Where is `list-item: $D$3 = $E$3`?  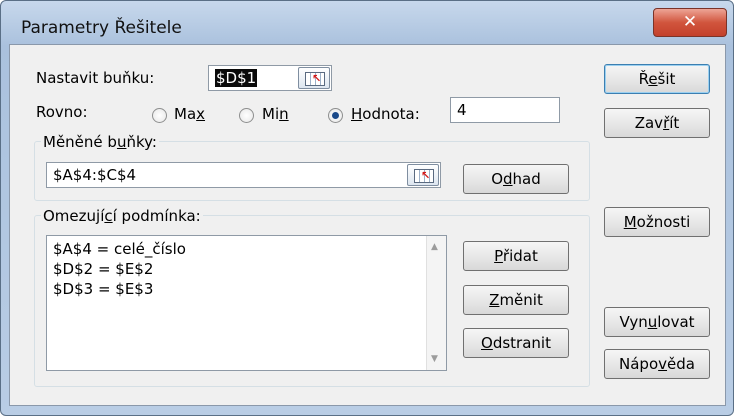
list-item: $D$3 = $E$3 is located at coordinates (103, 289).